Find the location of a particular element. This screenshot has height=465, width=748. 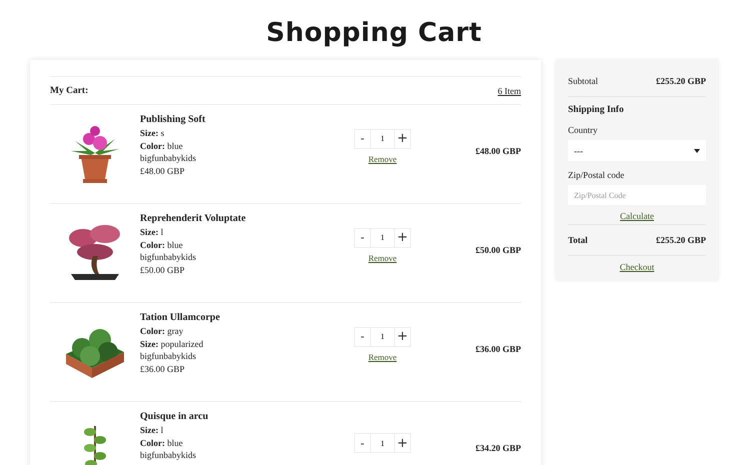

cart-heading: My Cart: is located at coordinates (69, 91).